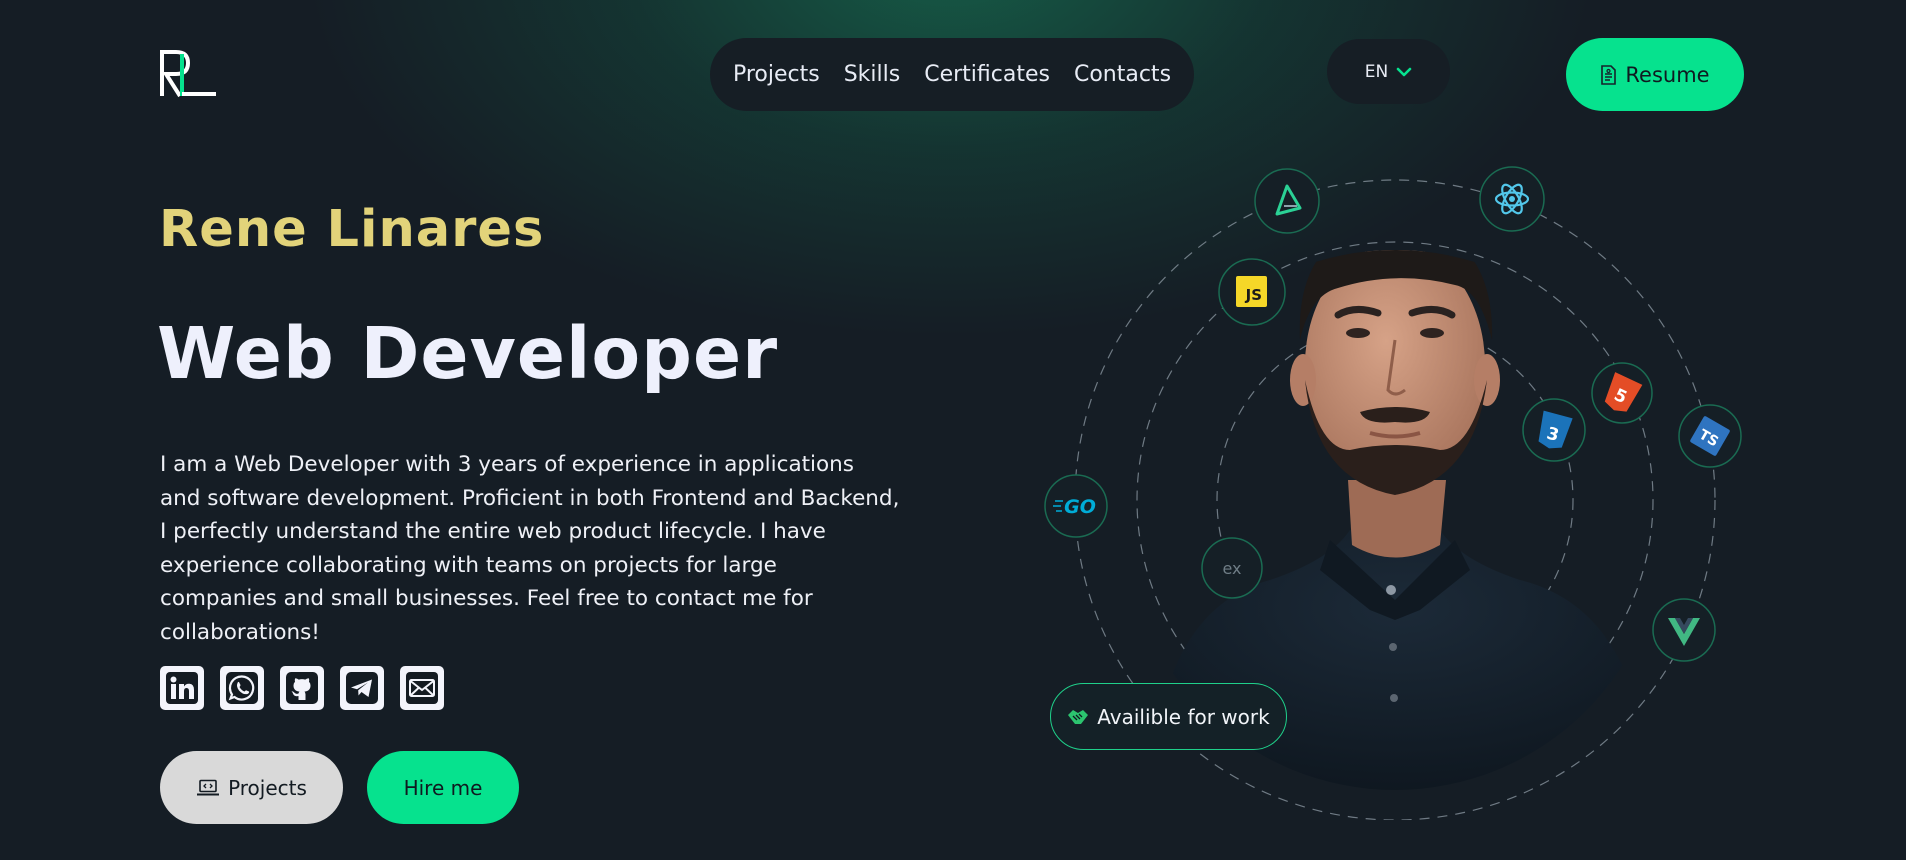  What do you see at coordinates (1078, 716) in the screenshot?
I see `handshake-icon` at bounding box center [1078, 716].